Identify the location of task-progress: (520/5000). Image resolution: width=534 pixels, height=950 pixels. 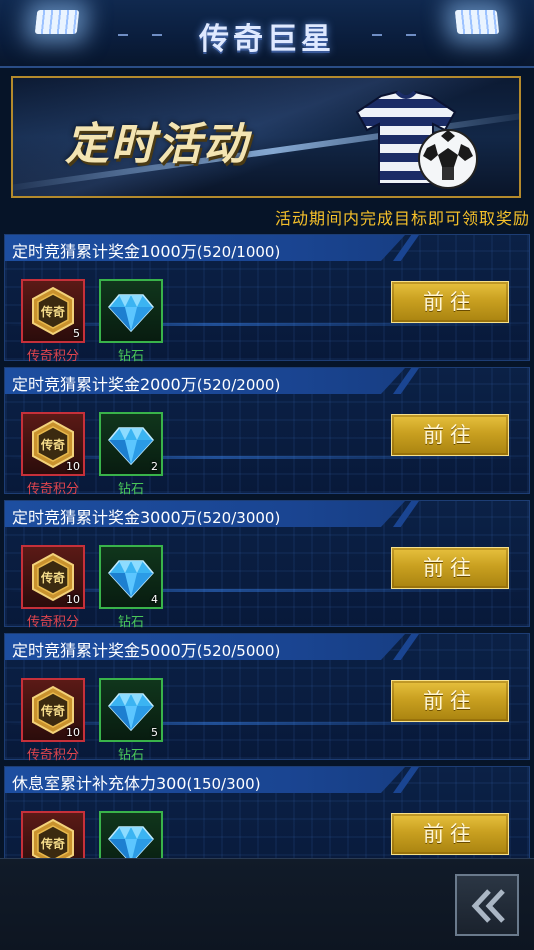
(238, 651).